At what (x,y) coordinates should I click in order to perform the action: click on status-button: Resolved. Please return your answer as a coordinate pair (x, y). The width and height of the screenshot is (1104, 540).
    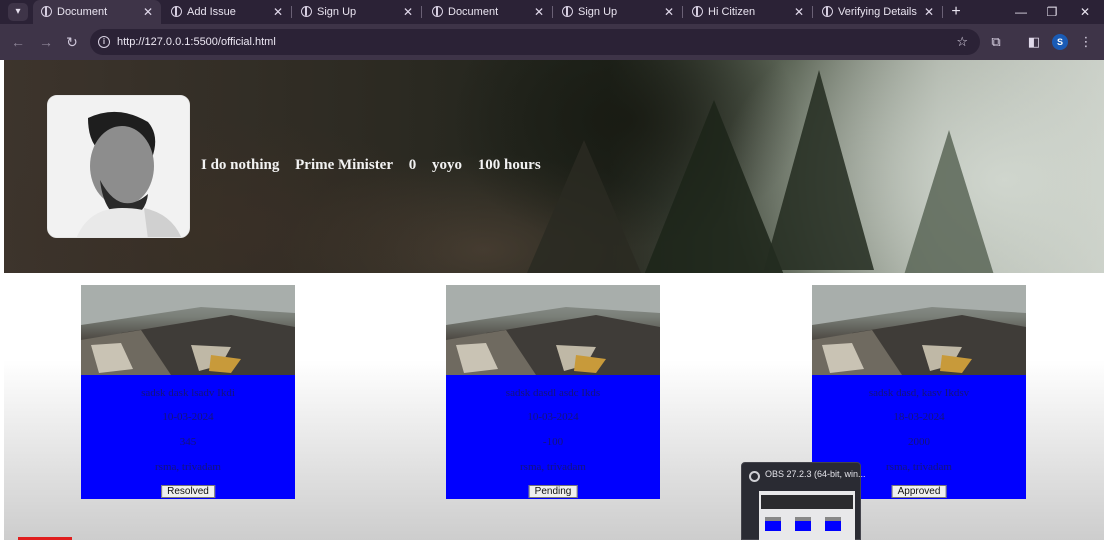
    Looking at the image, I should click on (188, 491).